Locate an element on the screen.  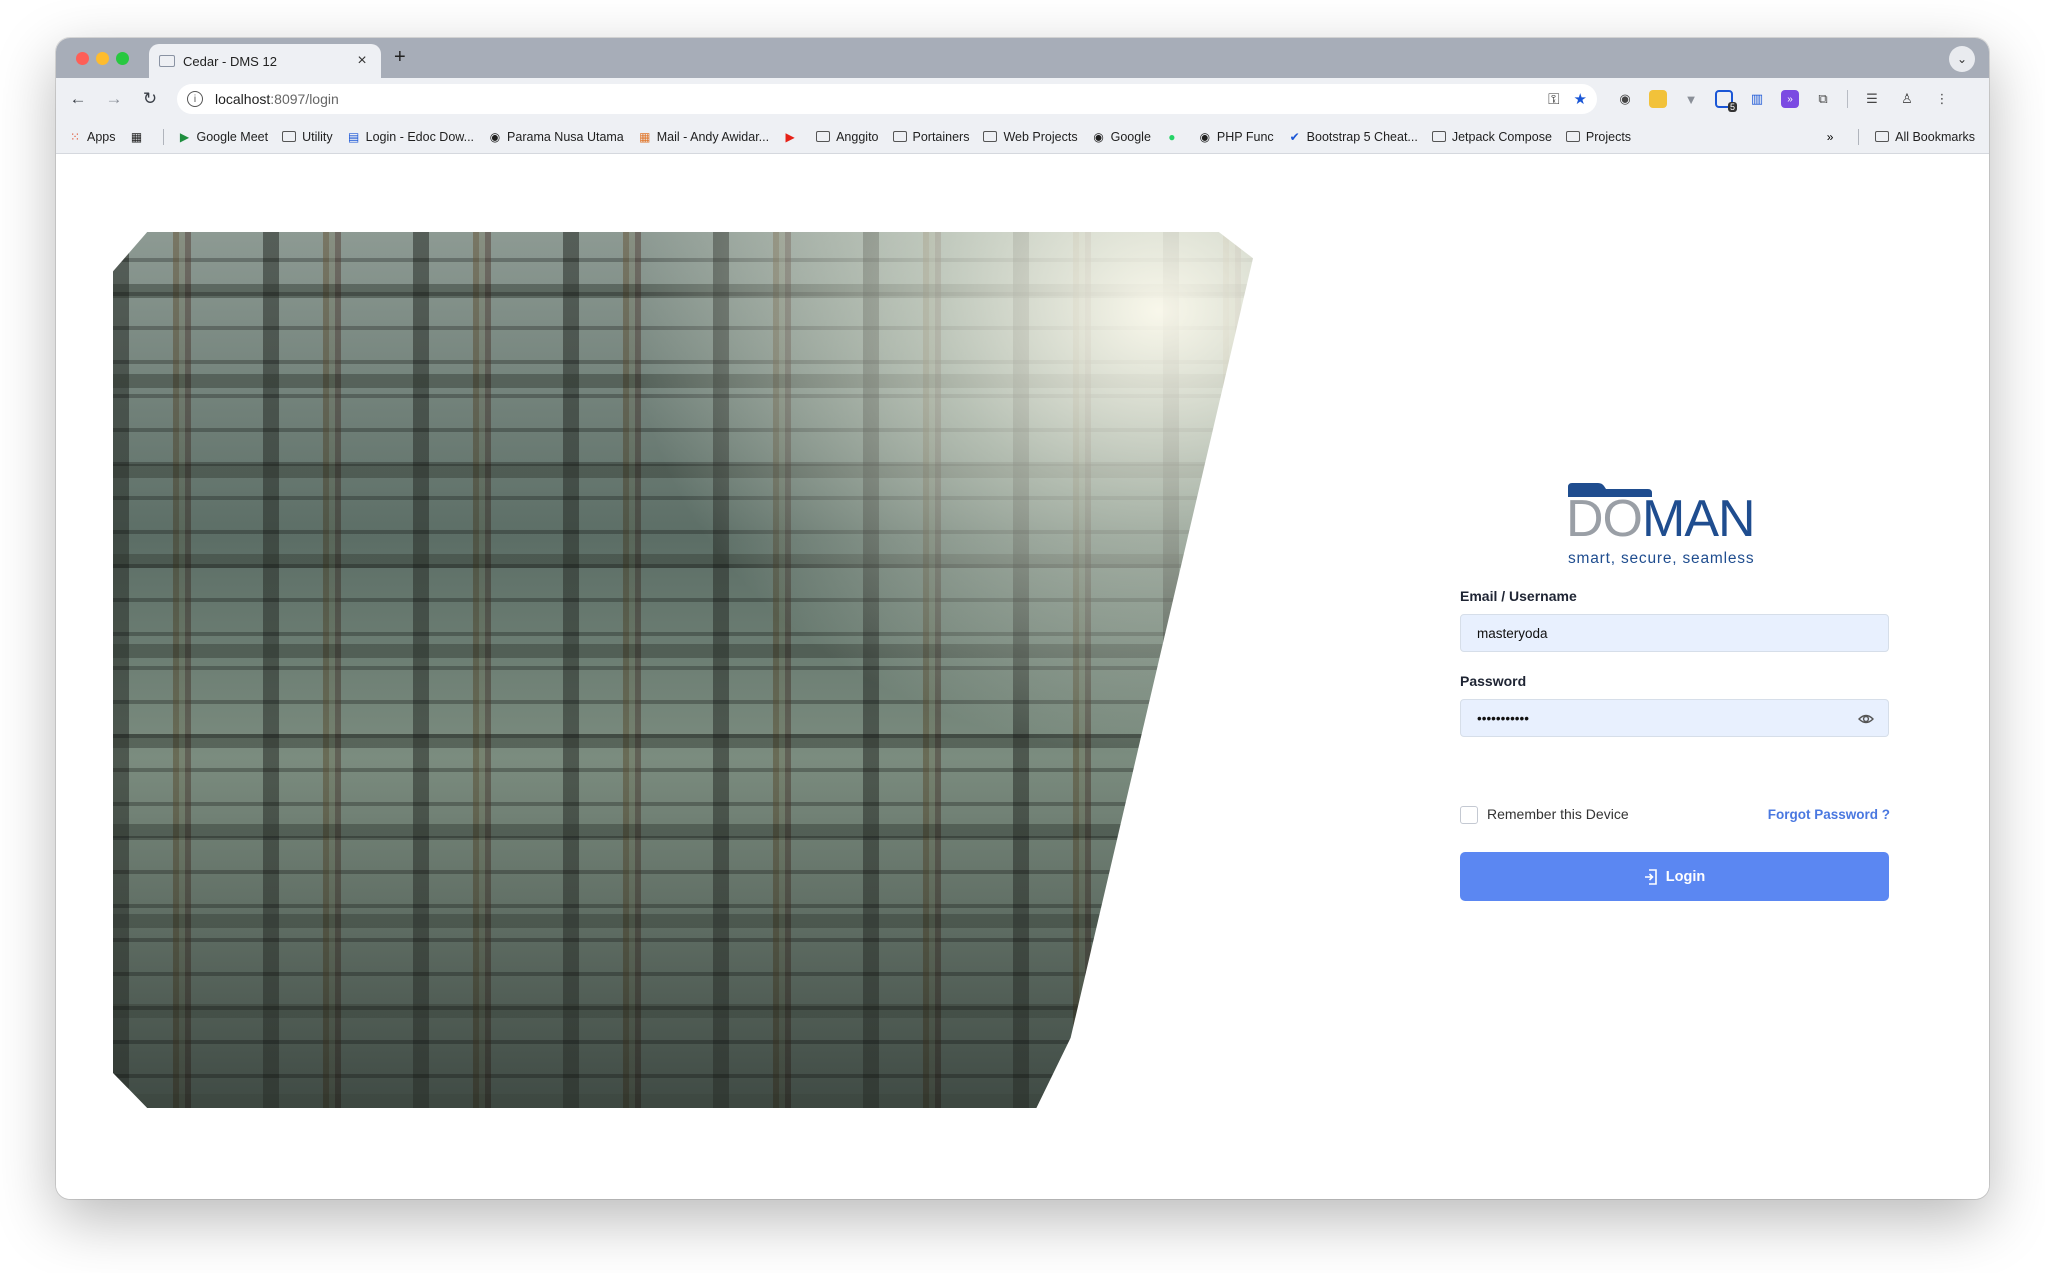
tab-manager-extension-icon: 5 is located at coordinates (1726, 101).